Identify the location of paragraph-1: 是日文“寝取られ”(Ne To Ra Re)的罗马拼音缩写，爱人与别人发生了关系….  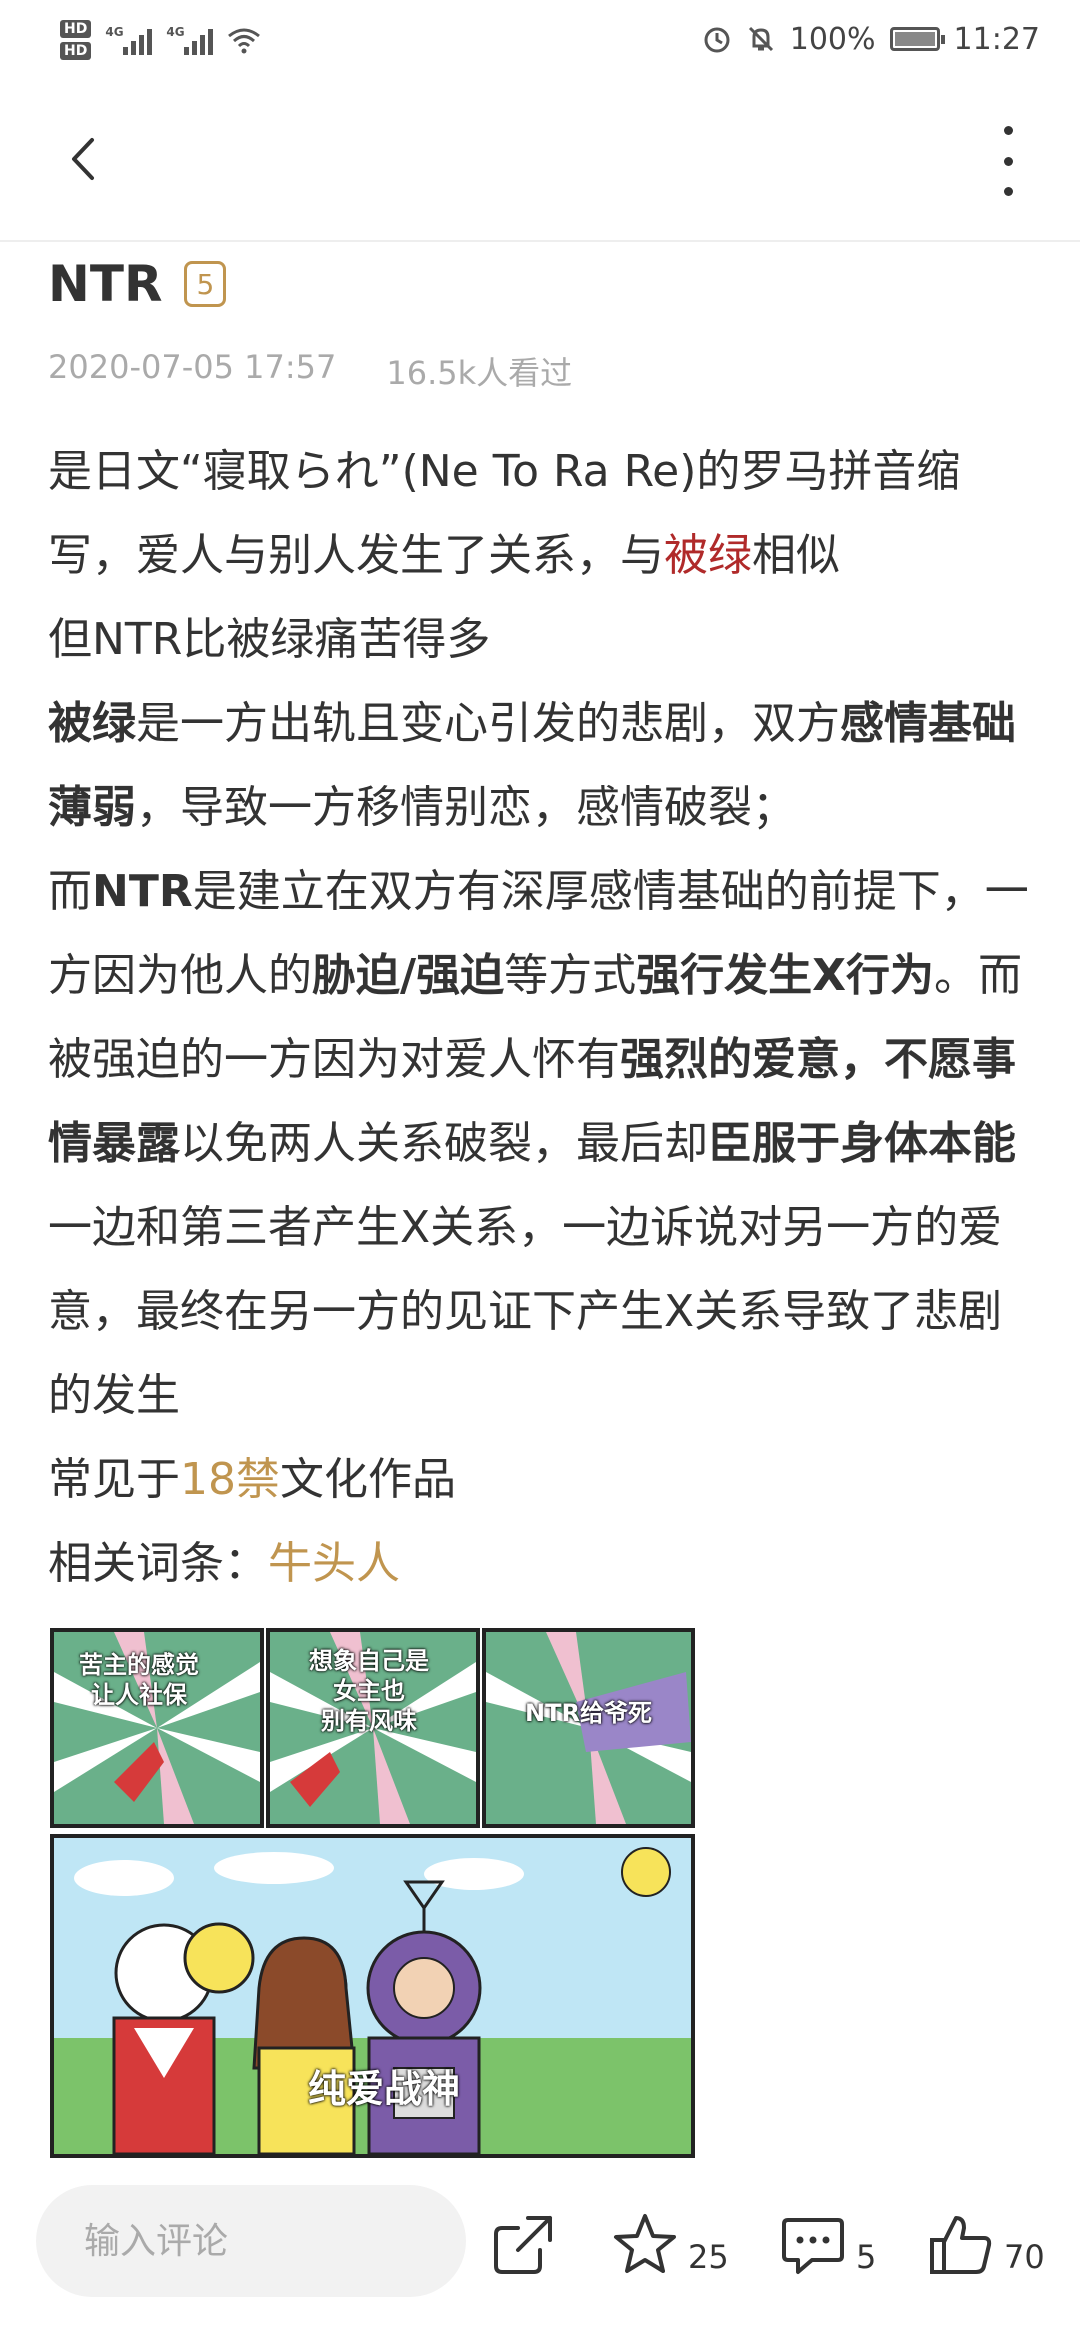
(504, 513).